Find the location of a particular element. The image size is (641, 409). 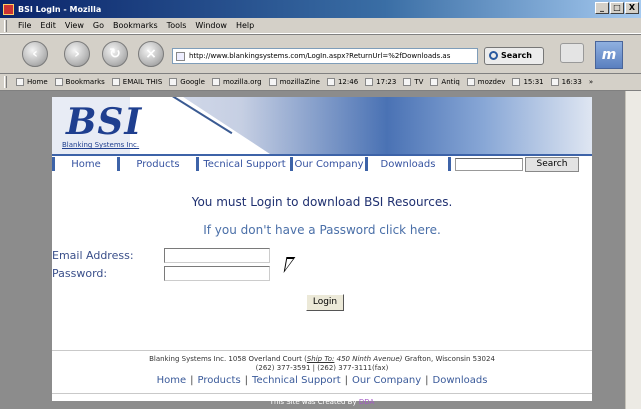

bookmark-1246: 12:46 is located at coordinates (342, 82).